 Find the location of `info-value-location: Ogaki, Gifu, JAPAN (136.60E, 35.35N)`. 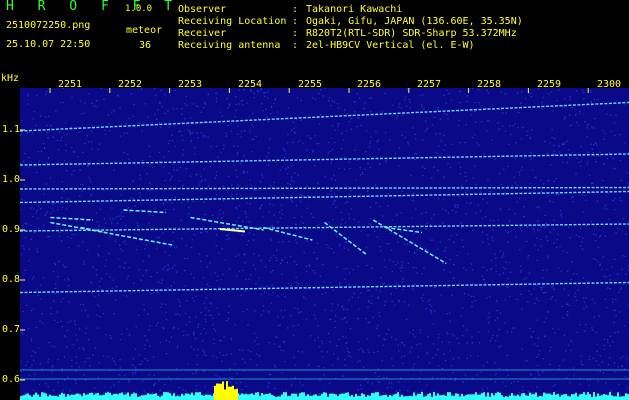

info-value-location: Ogaki, Gifu, JAPAN (136.60E, 35.35N) is located at coordinates (414, 21).